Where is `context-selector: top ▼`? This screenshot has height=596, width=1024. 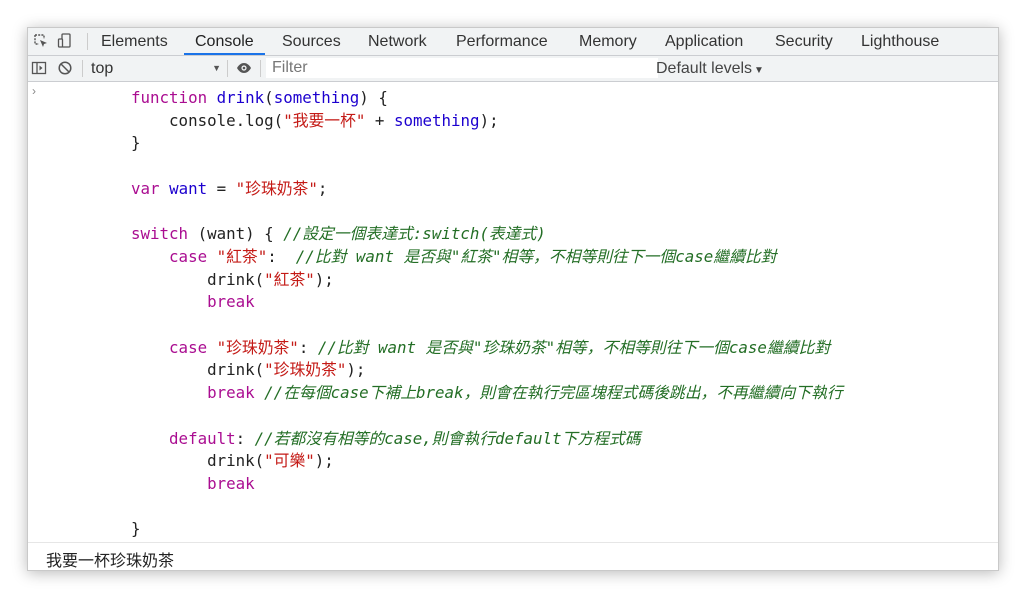 context-selector: top ▼ is located at coordinates (156, 68).